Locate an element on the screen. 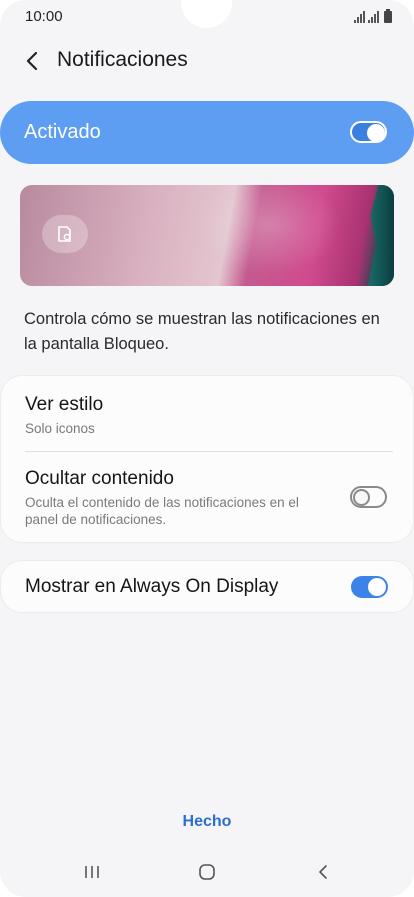 This screenshot has height=897, width=414. signal-icon is located at coordinates (359, 17).